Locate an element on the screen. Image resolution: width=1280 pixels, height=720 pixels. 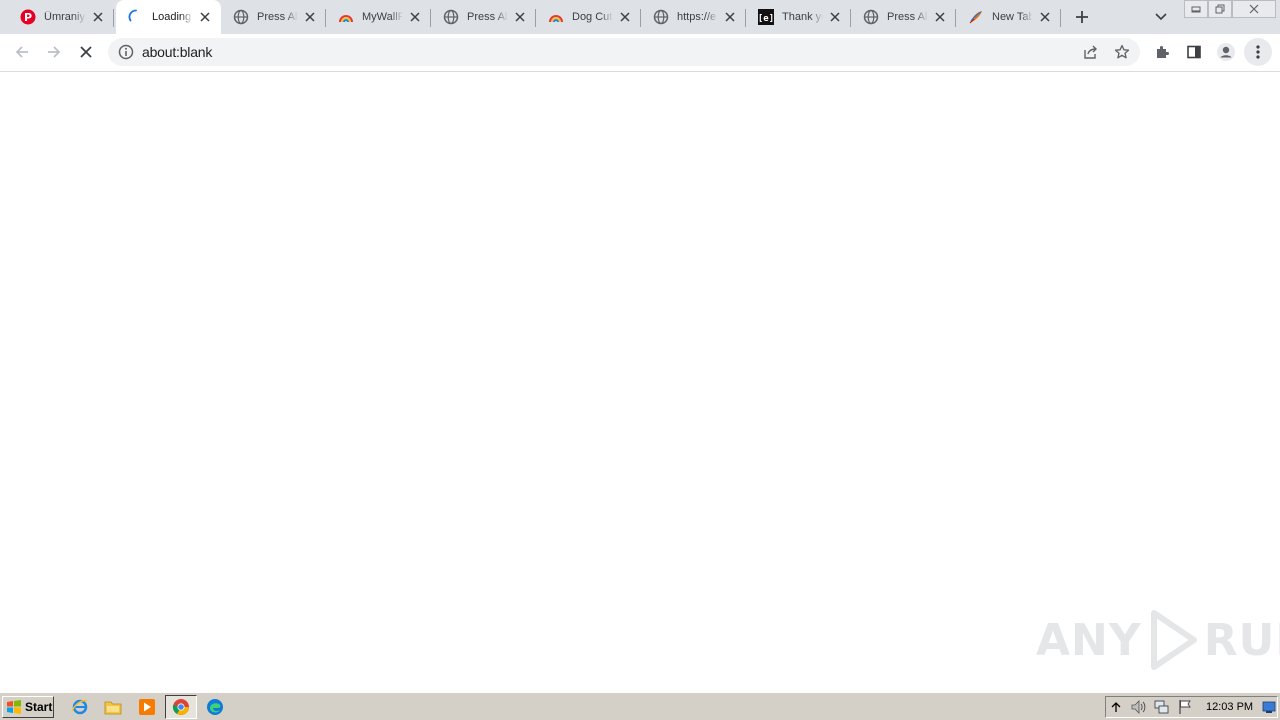
side-panel-icon is located at coordinates (1194, 52).